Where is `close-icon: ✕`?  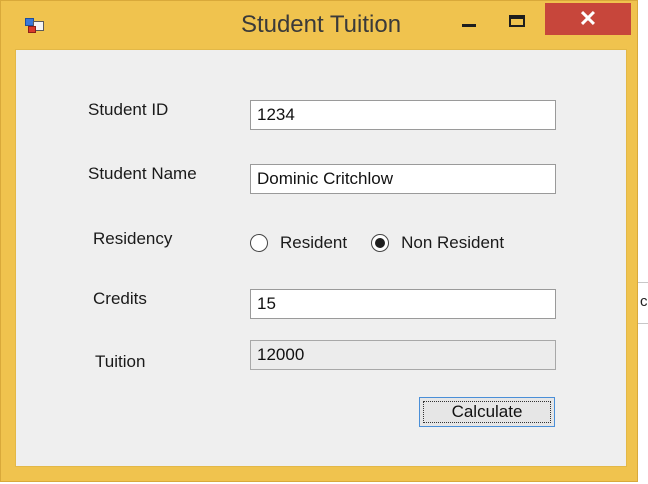 close-icon: ✕ is located at coordinates (588, 18).